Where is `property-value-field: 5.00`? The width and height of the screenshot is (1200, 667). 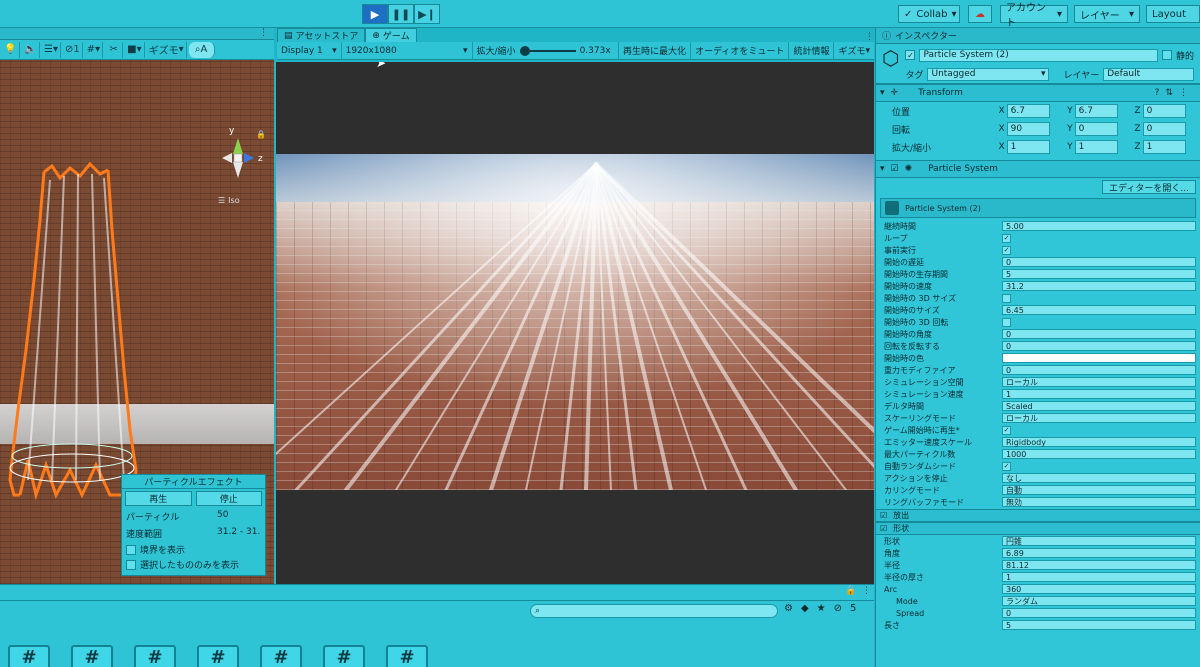 property-value-field: 5.00 is located at coordinates (1099, 226).